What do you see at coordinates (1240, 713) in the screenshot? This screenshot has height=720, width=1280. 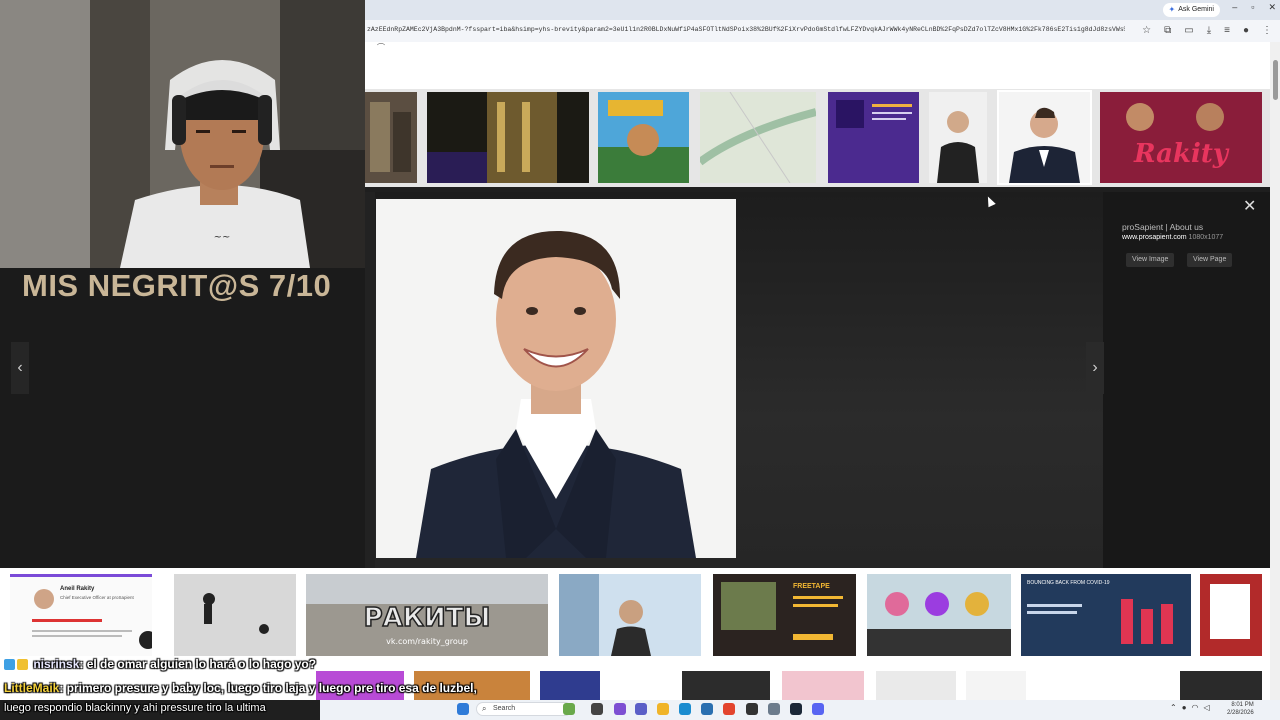 I see `clock-date: 2/28/2026` at bounding box center [1240, 713].